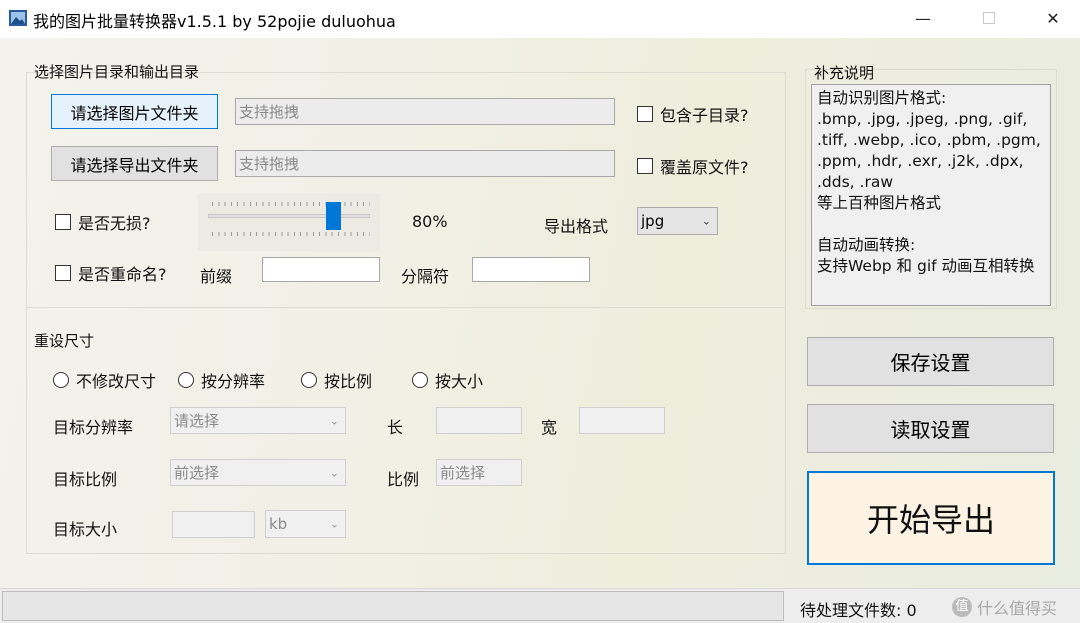 Image resolution: width=1080 pixels, height=623 pixels. What do you see at coordinates (459, 381) in the screenshot?
I see `radio-label: 按大小` at bounding box center [459, 381].